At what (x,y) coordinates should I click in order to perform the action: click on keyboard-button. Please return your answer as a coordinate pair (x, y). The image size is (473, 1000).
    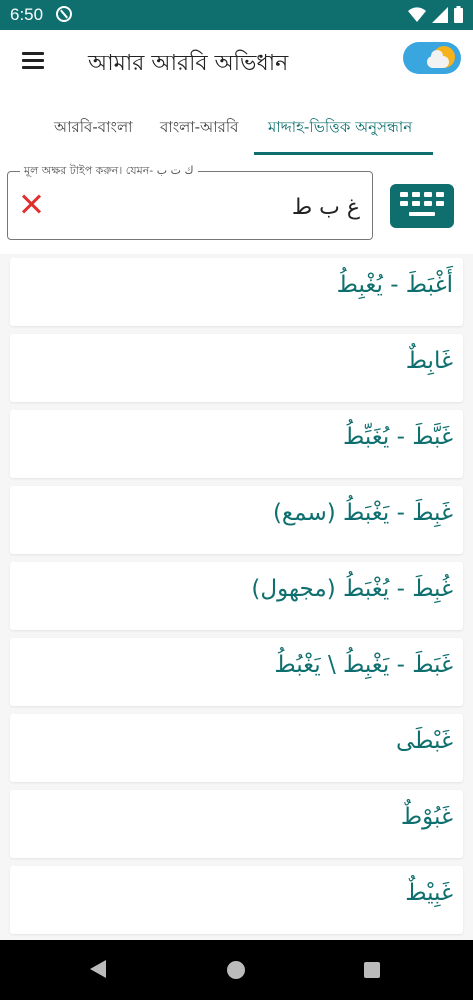
    Looking at the image, I should click on (422, 206).